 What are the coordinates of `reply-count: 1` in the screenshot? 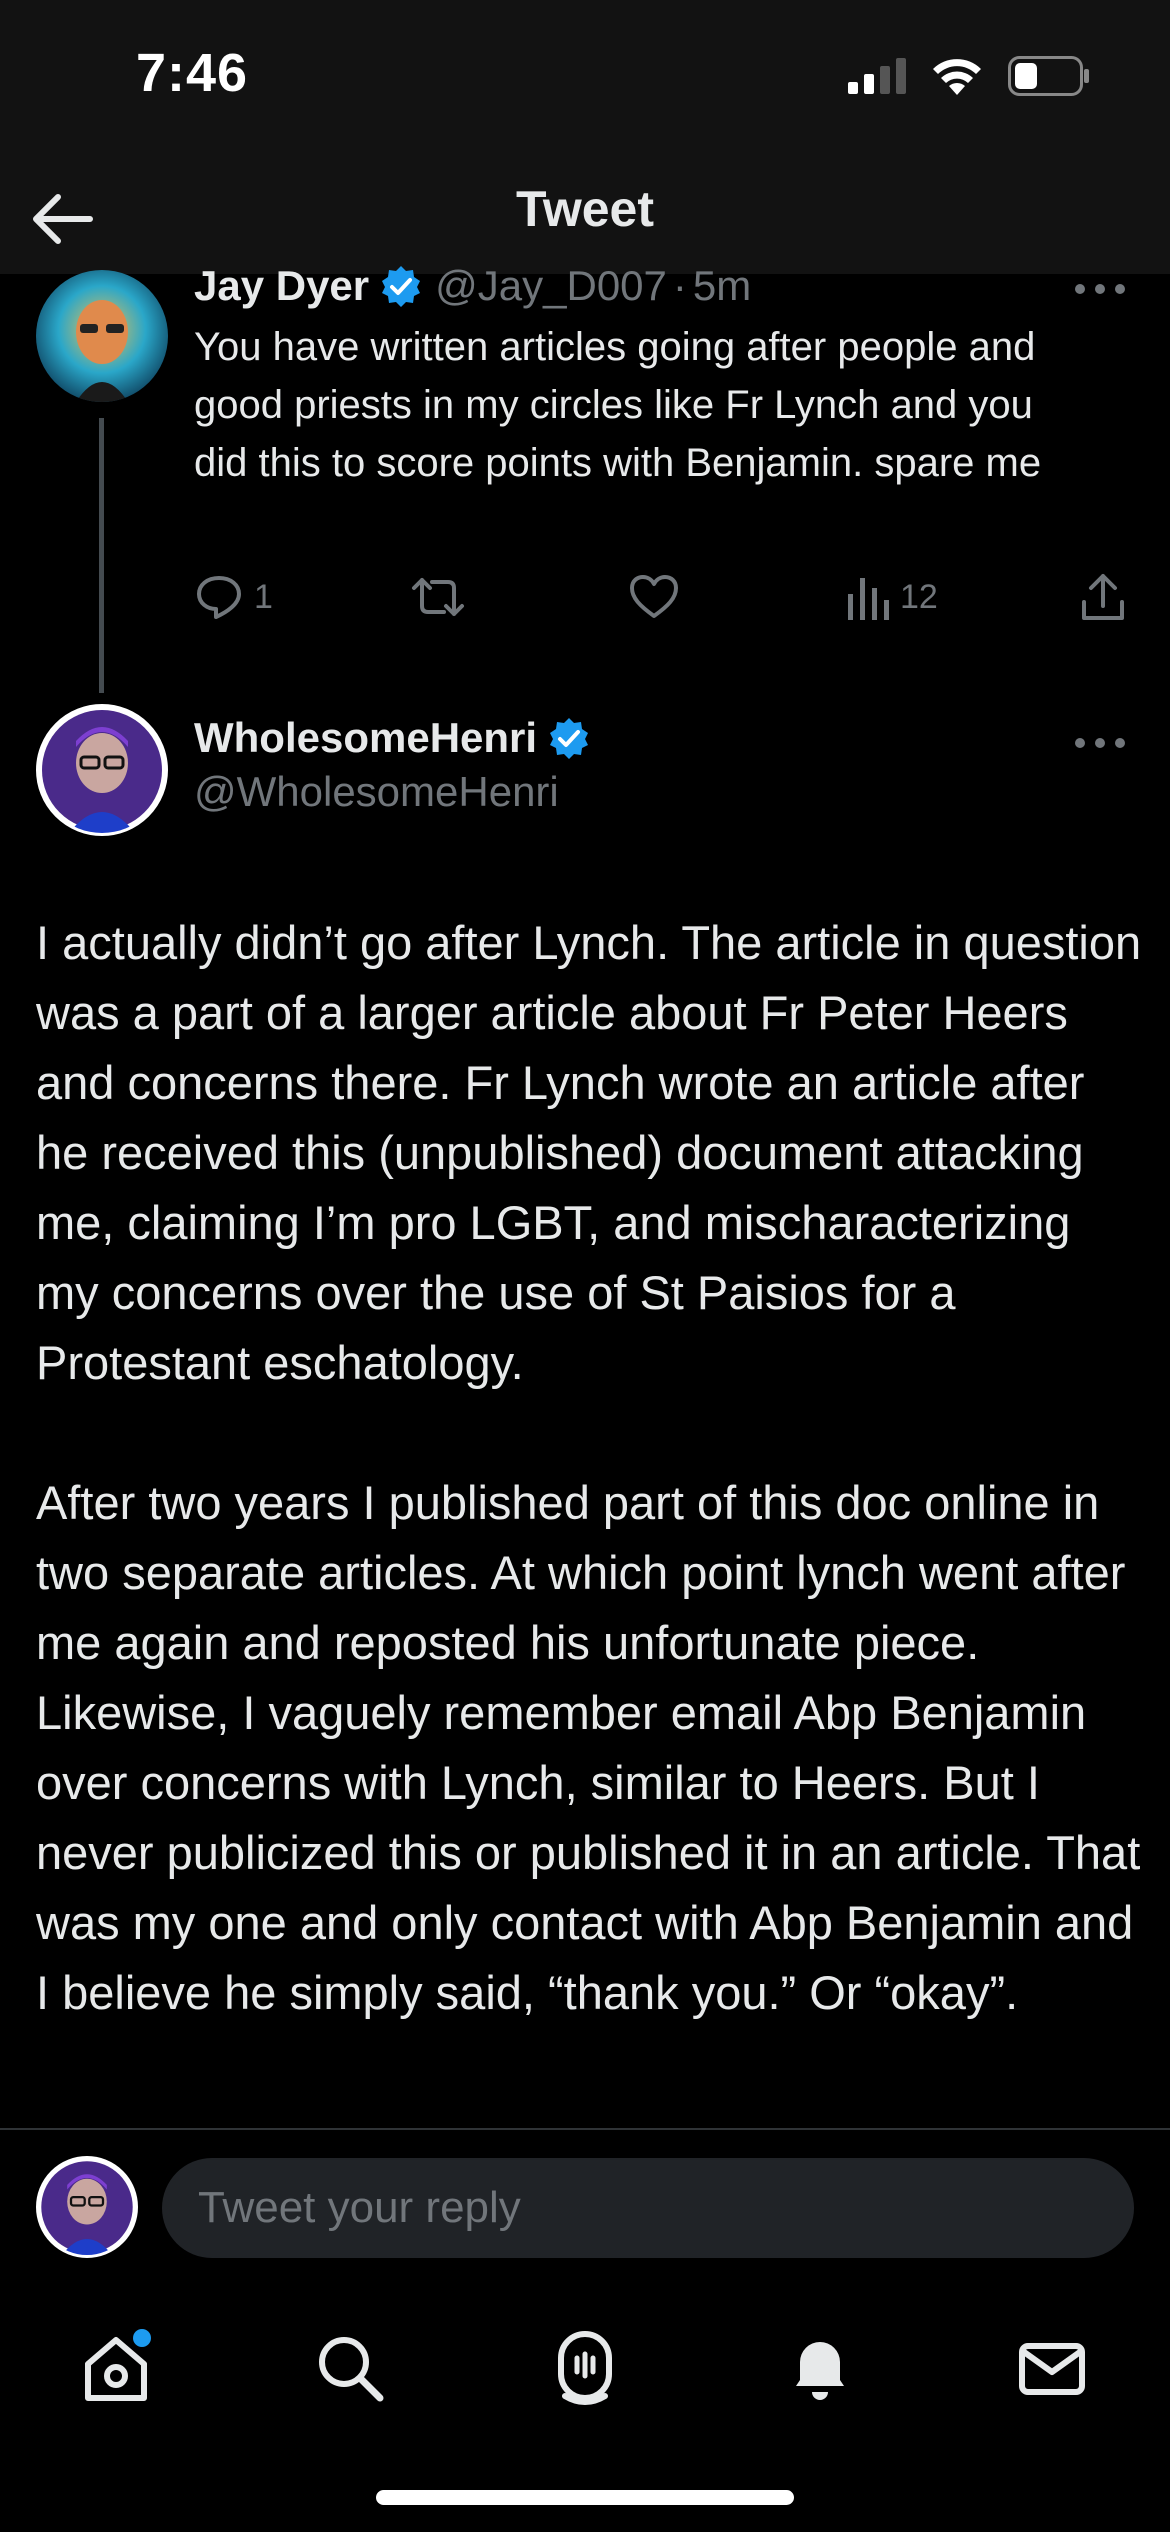 It's located at (263, 596).